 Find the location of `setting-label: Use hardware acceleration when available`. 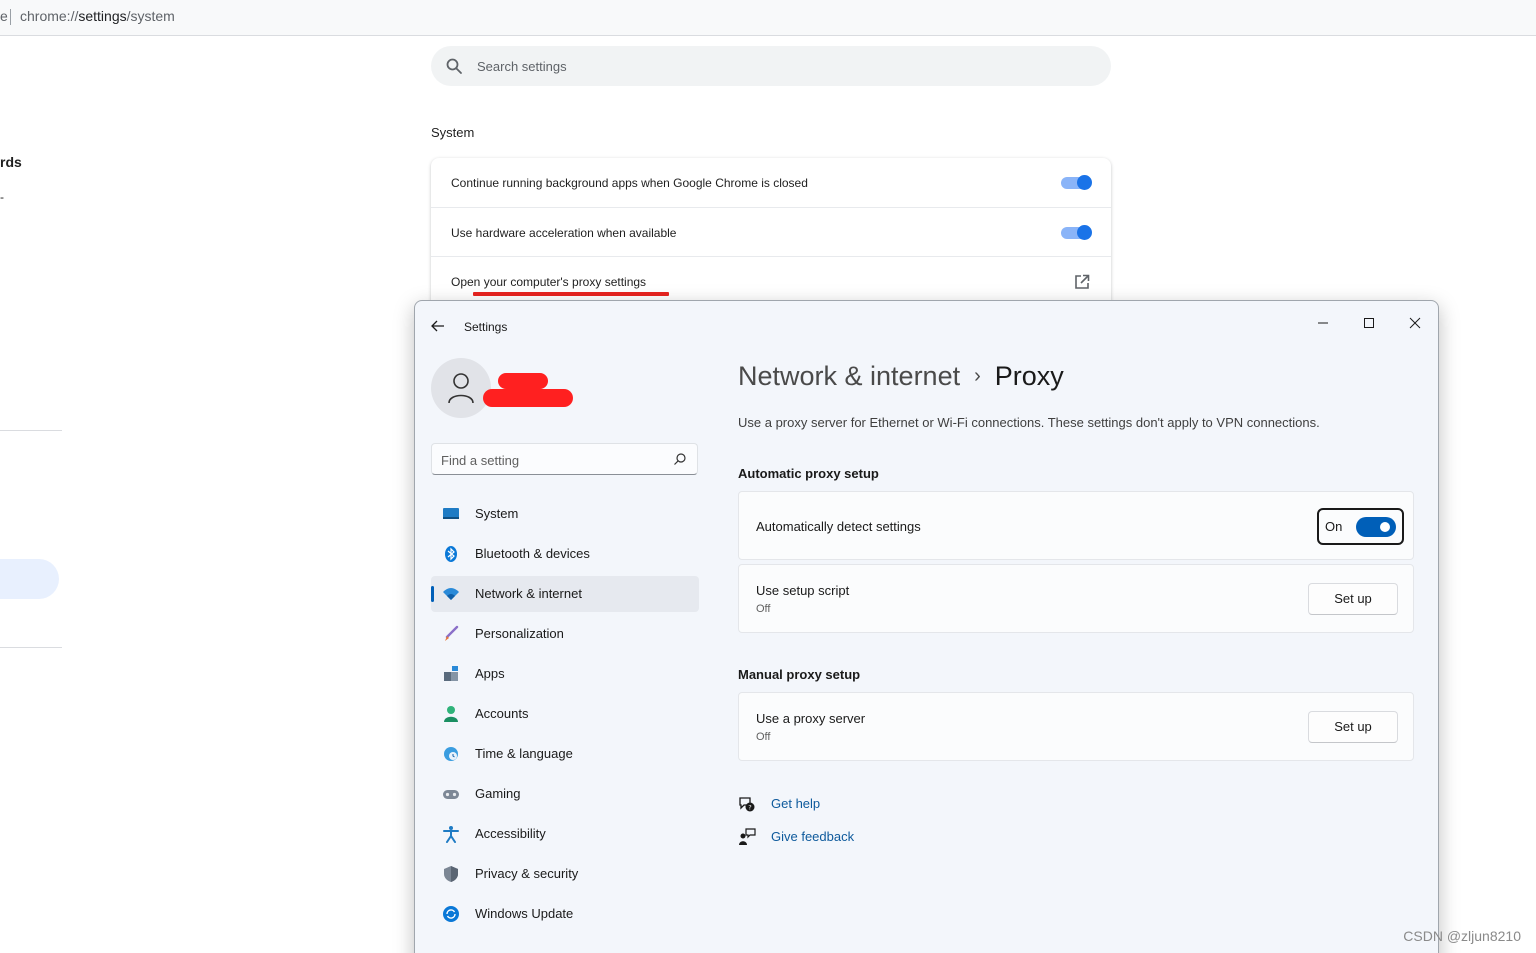

setting-label: Use hardware acceleration when available is located at coordinates (564, 233).